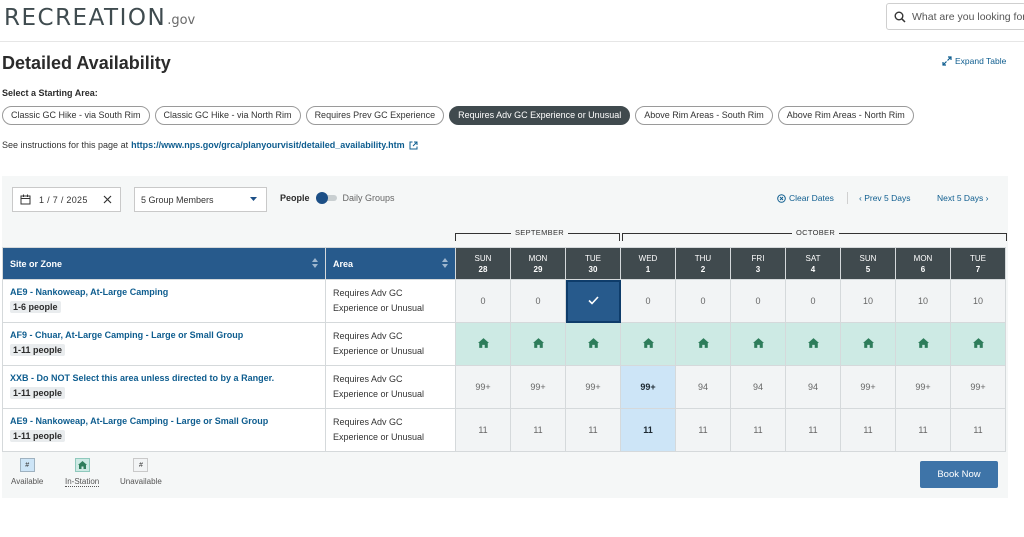 The image size is (1024, 537). I want to click on area-filter-prev-gc-experience: Requires Prev GC Experience, so click(375, 115).